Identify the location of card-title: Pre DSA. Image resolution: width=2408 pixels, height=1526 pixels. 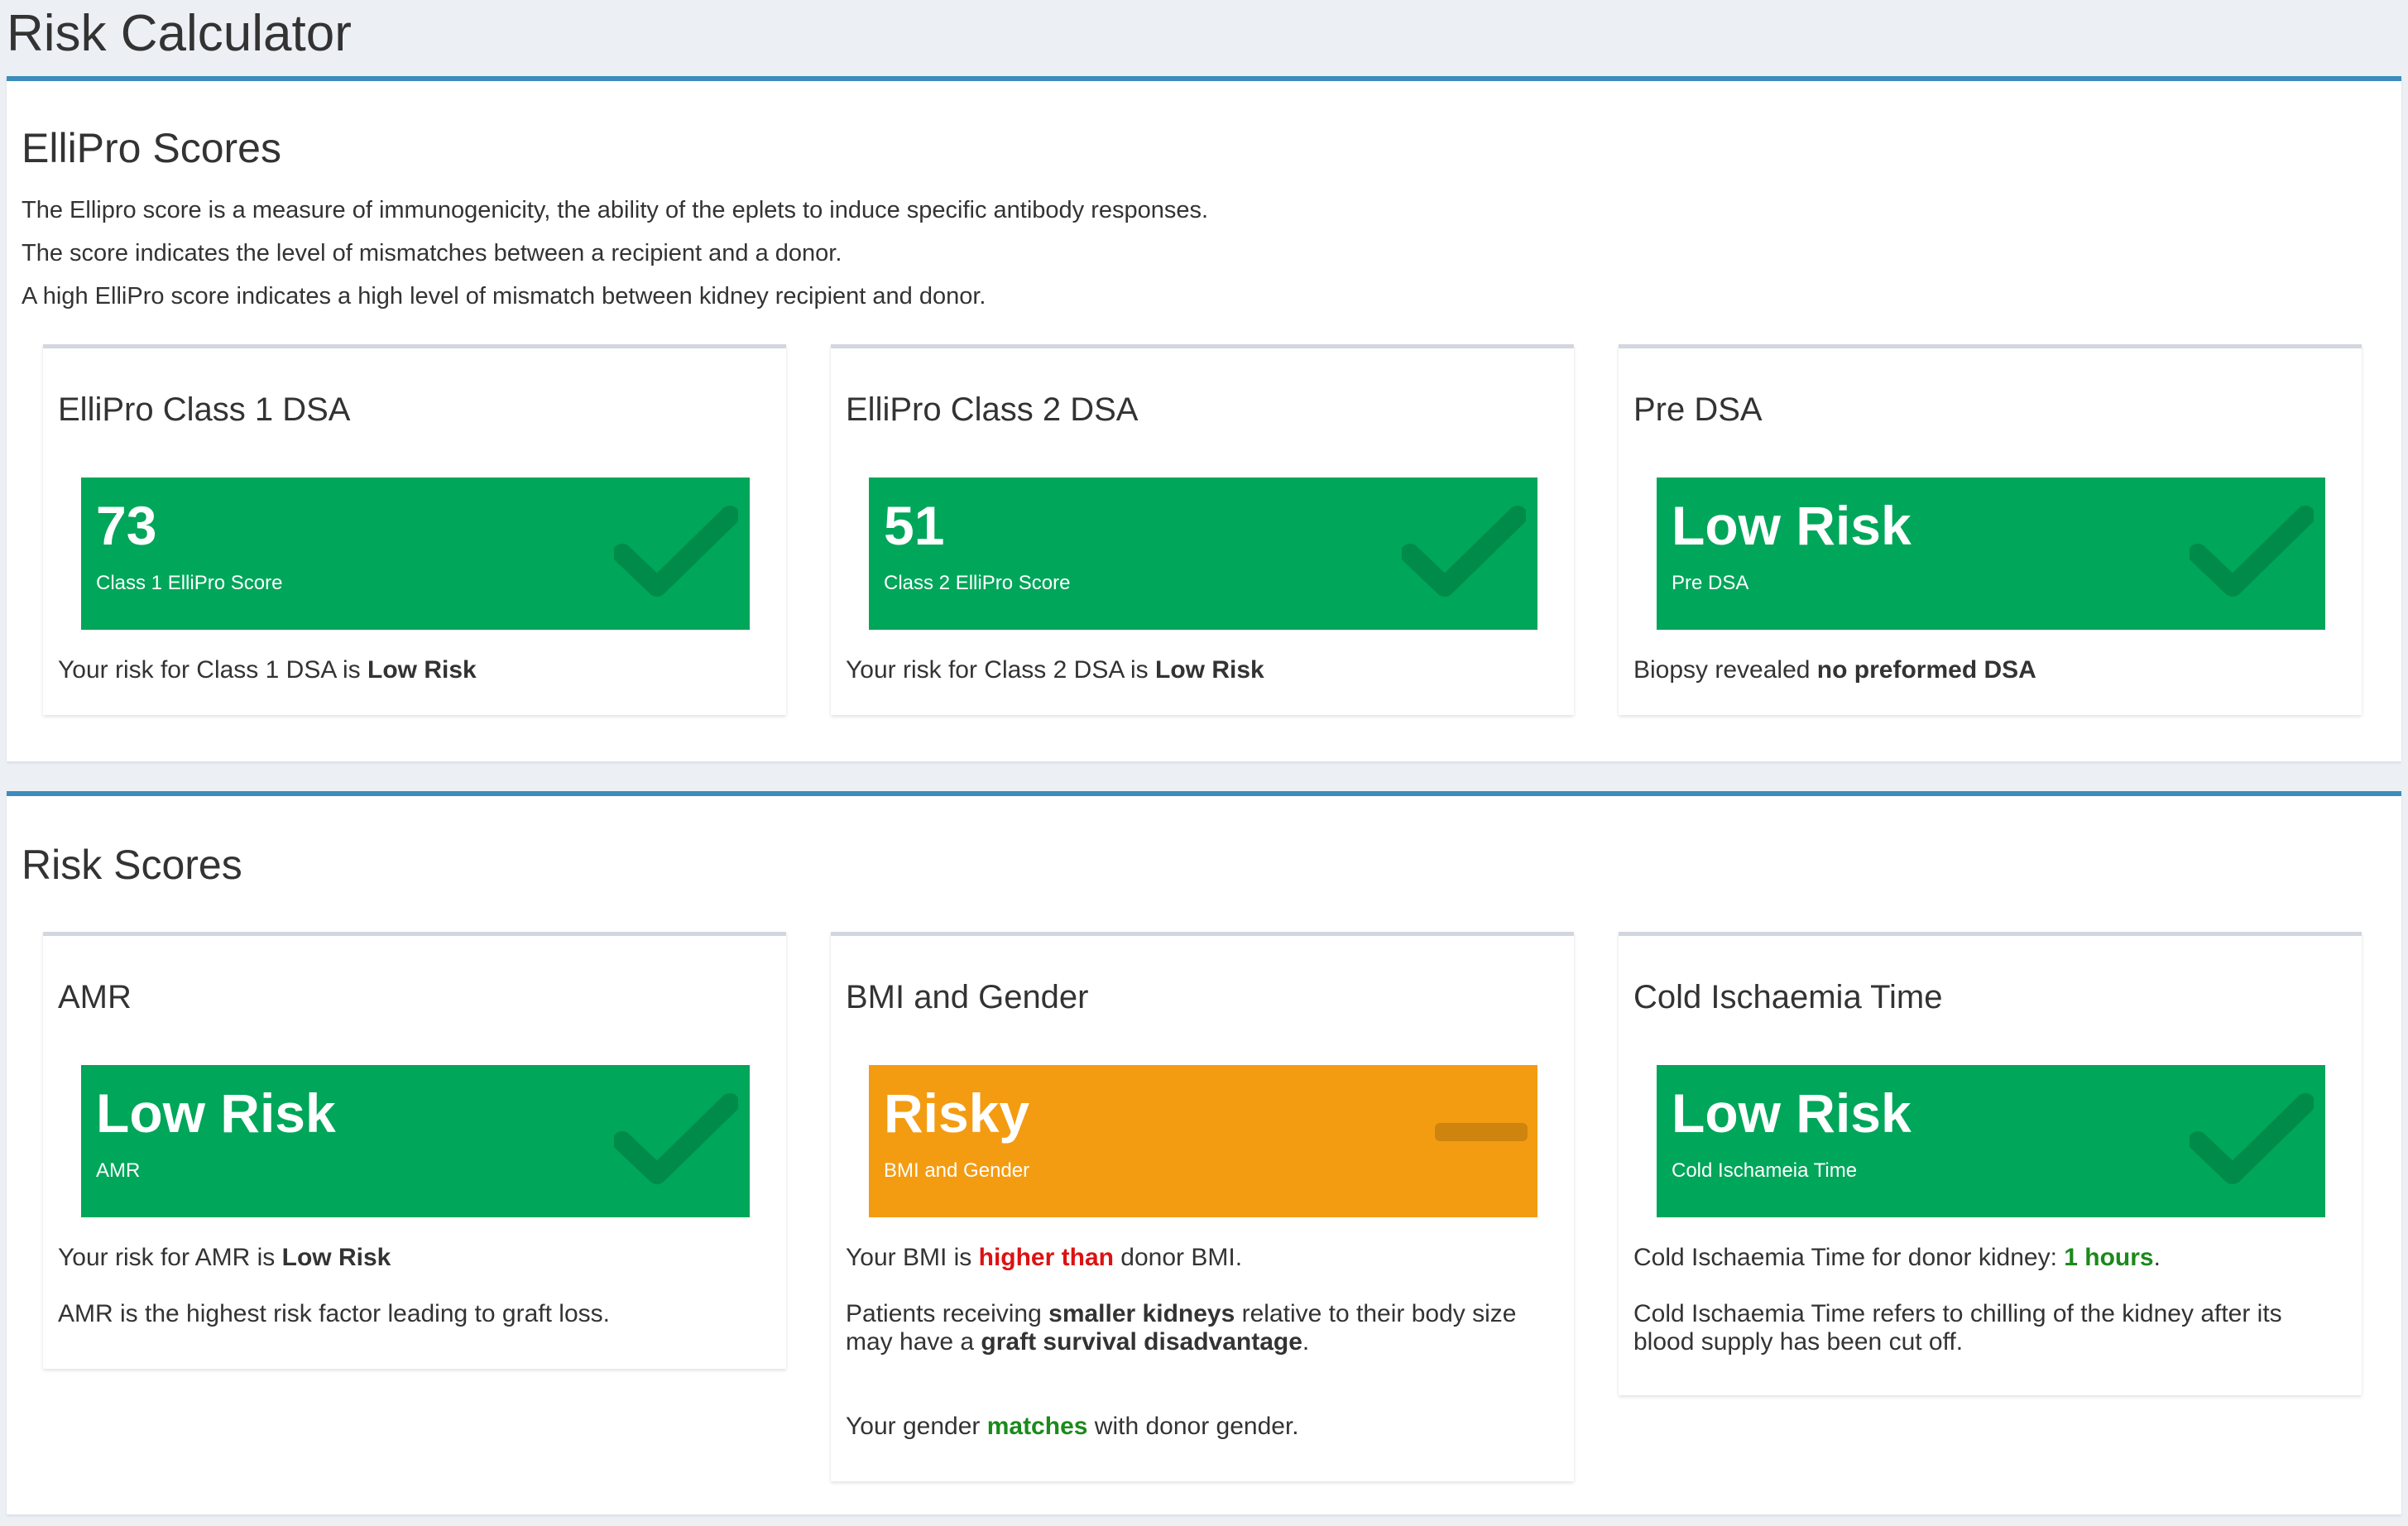
(1698, 409).